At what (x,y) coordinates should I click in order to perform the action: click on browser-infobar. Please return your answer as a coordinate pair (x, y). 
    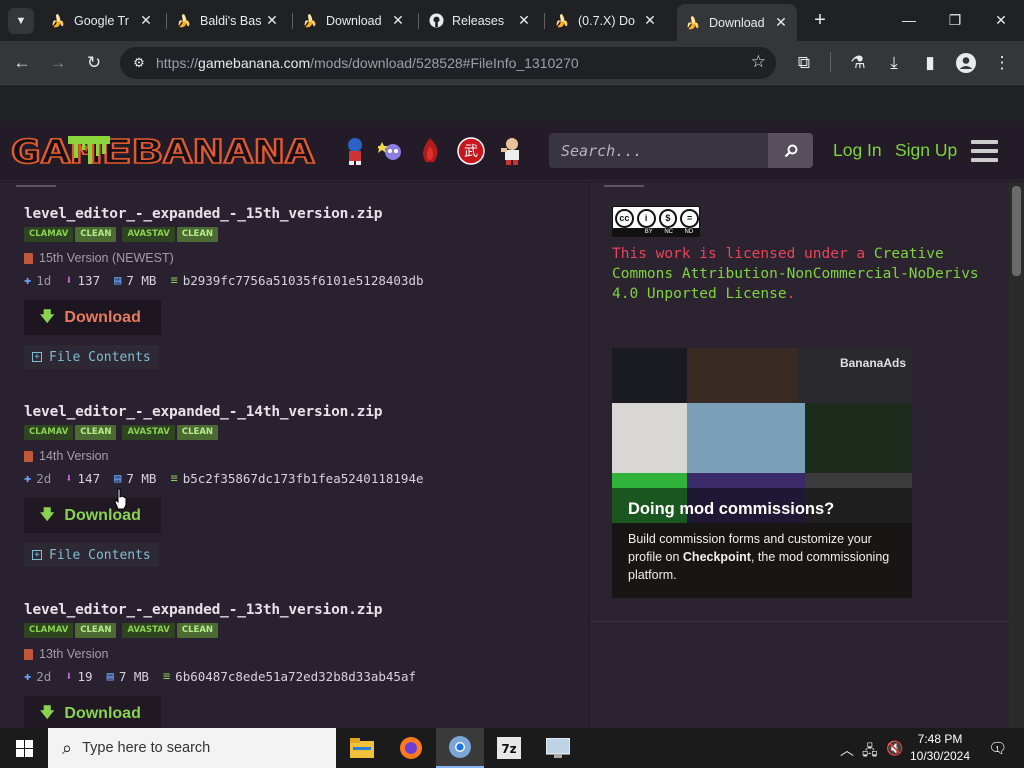
    Looking at the image, I should click on (512, 102).